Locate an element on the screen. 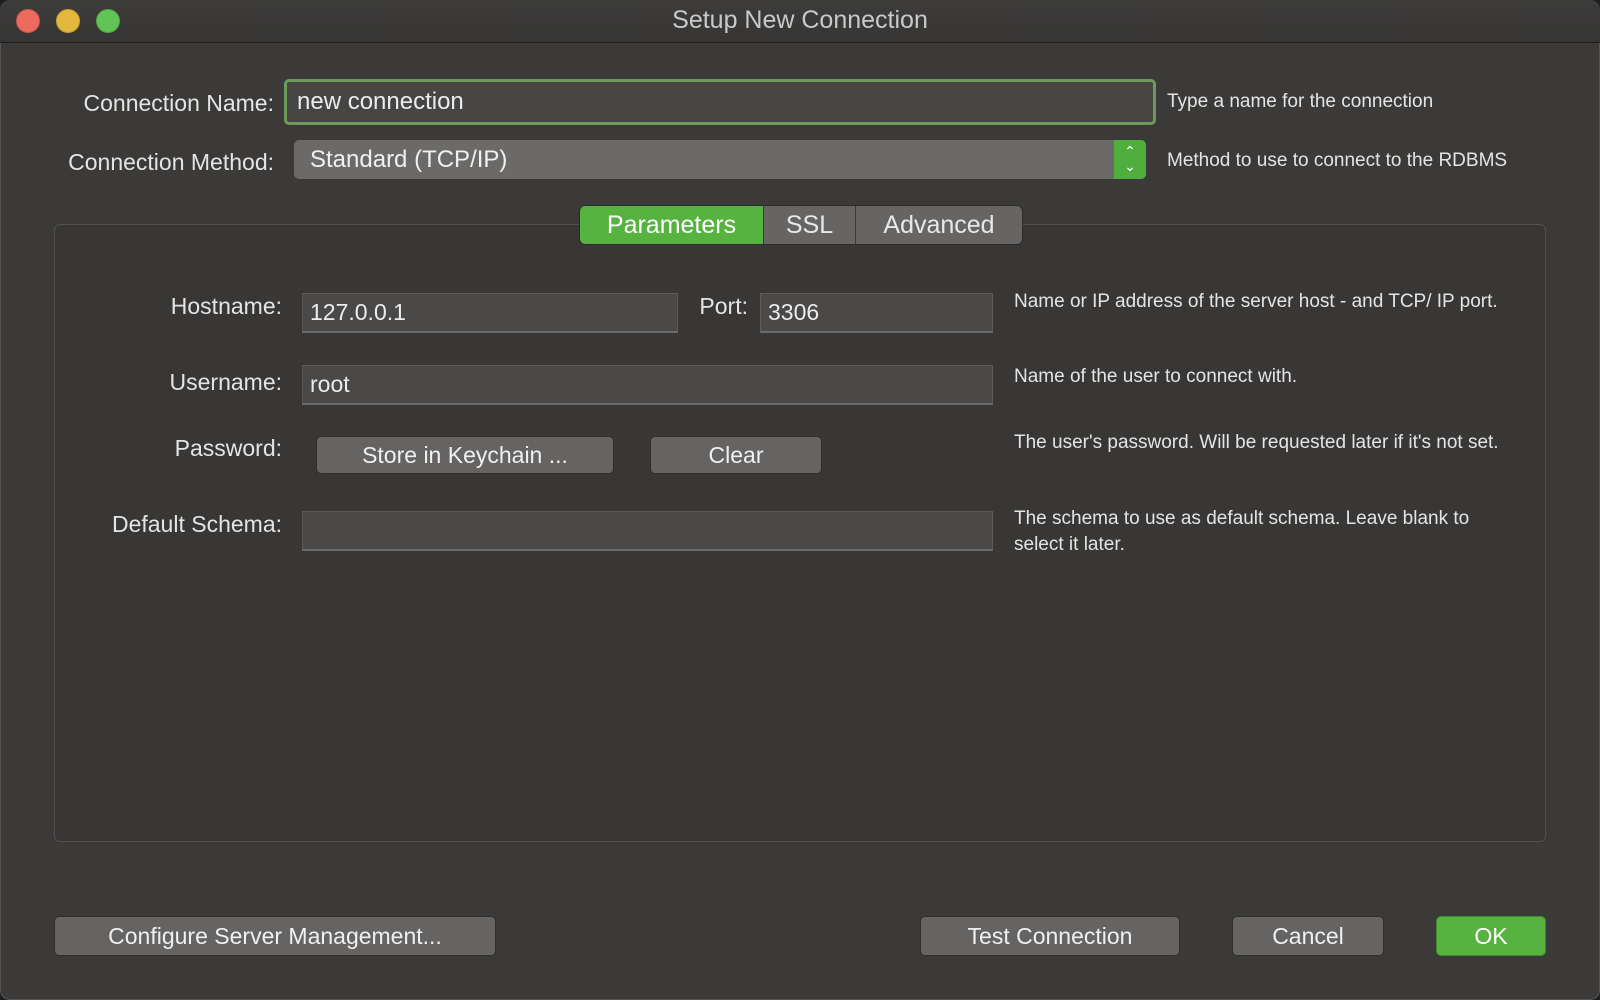 The image size is (1600, 1000). connection-method-select: Standard (TCP/IP) ⌃ ⌄ is located at coordinates (720, 159).